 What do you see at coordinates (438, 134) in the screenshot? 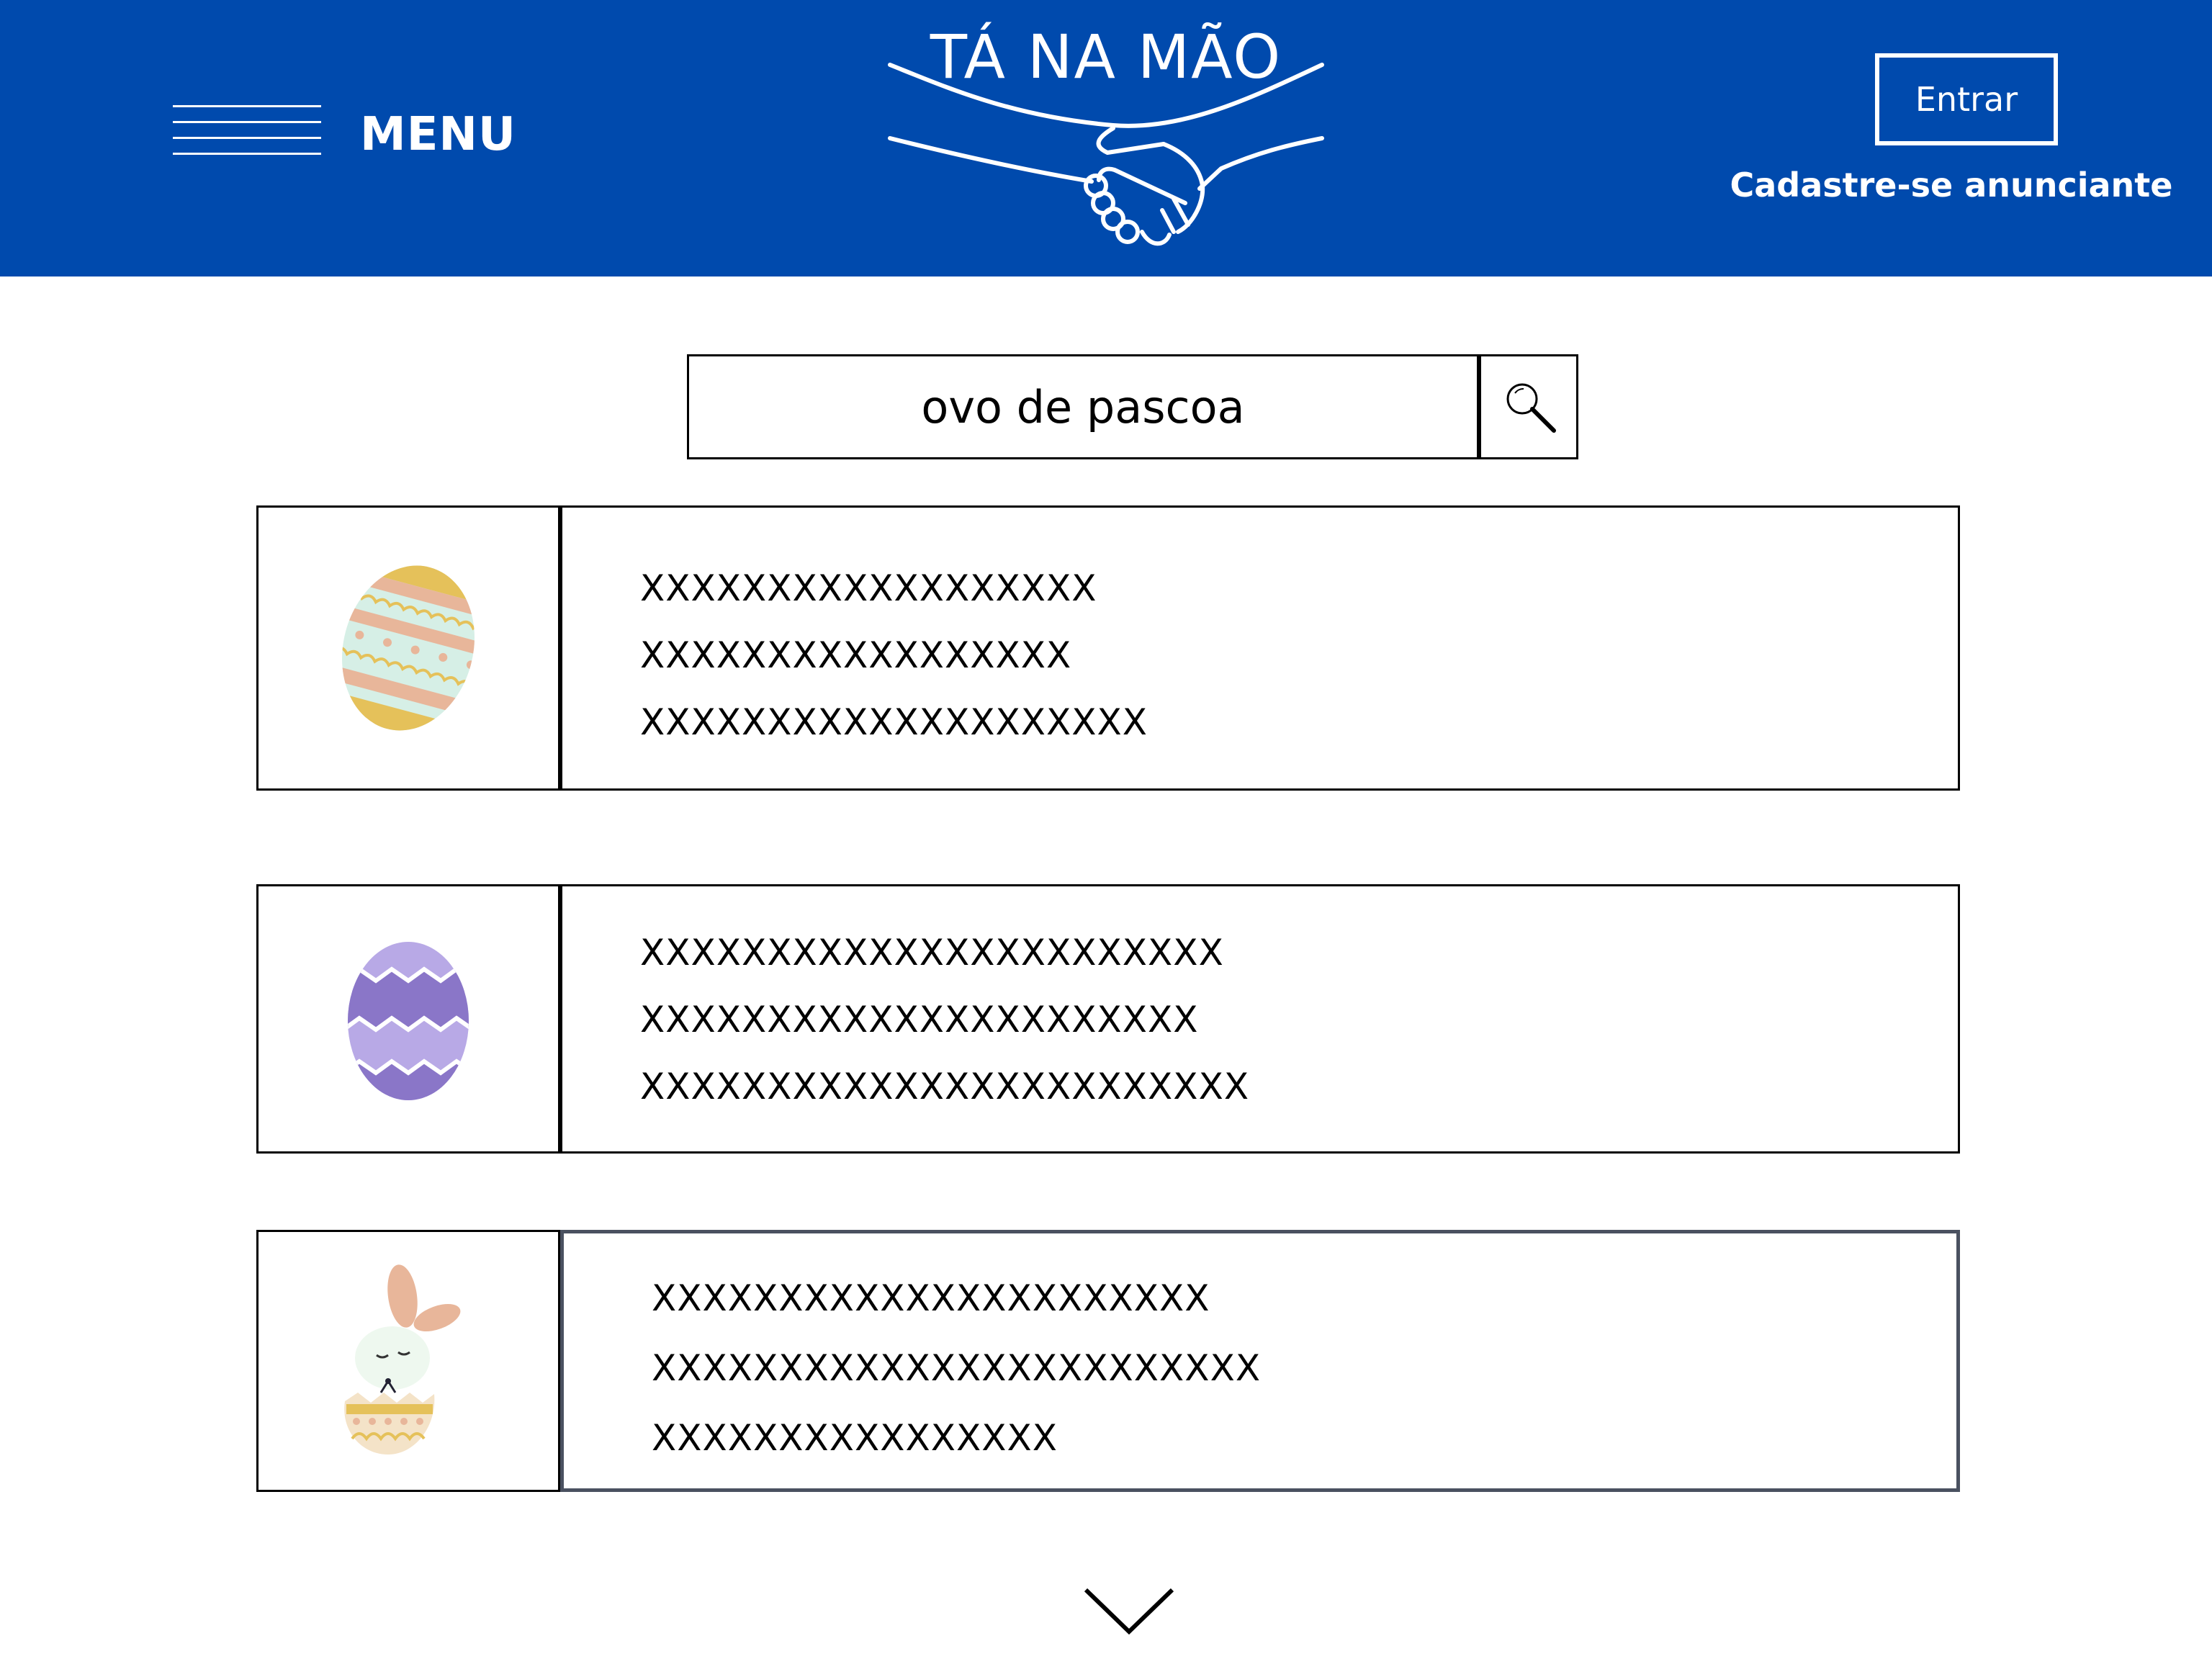
I see `menu-label: MENU` at bounding box center [438, 134].